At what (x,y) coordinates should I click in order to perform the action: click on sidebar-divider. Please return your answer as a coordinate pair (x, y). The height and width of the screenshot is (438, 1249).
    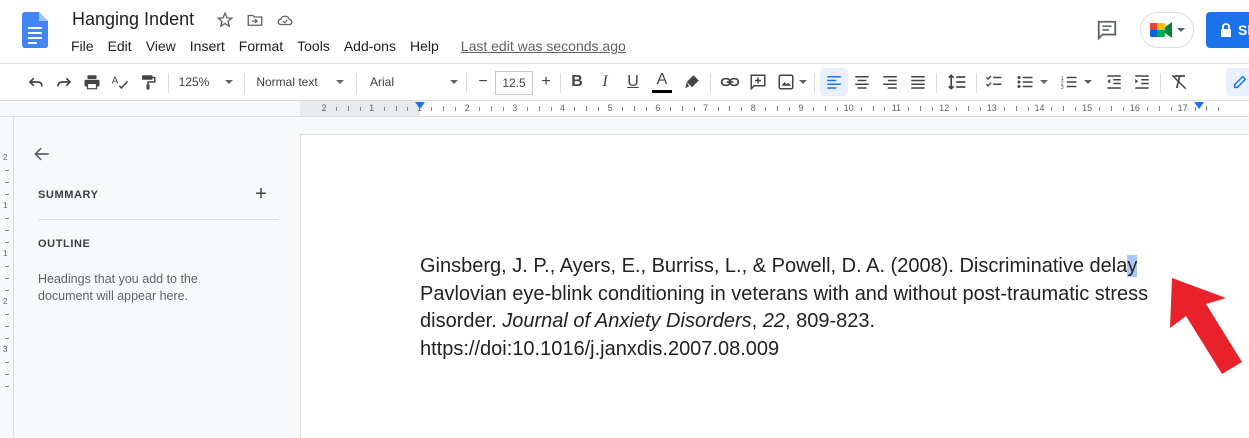
    Looking at the image, I should click on (158, 219).